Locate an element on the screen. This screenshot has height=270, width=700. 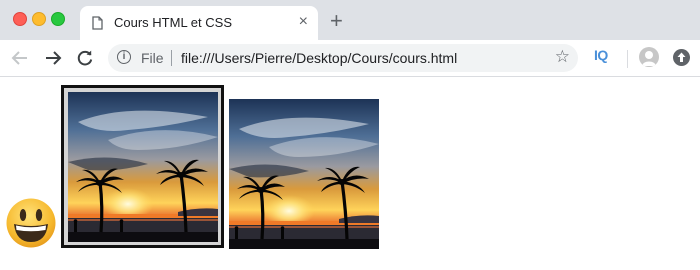
grinning-face-emoji-icon is located at coordinates (31, 223).